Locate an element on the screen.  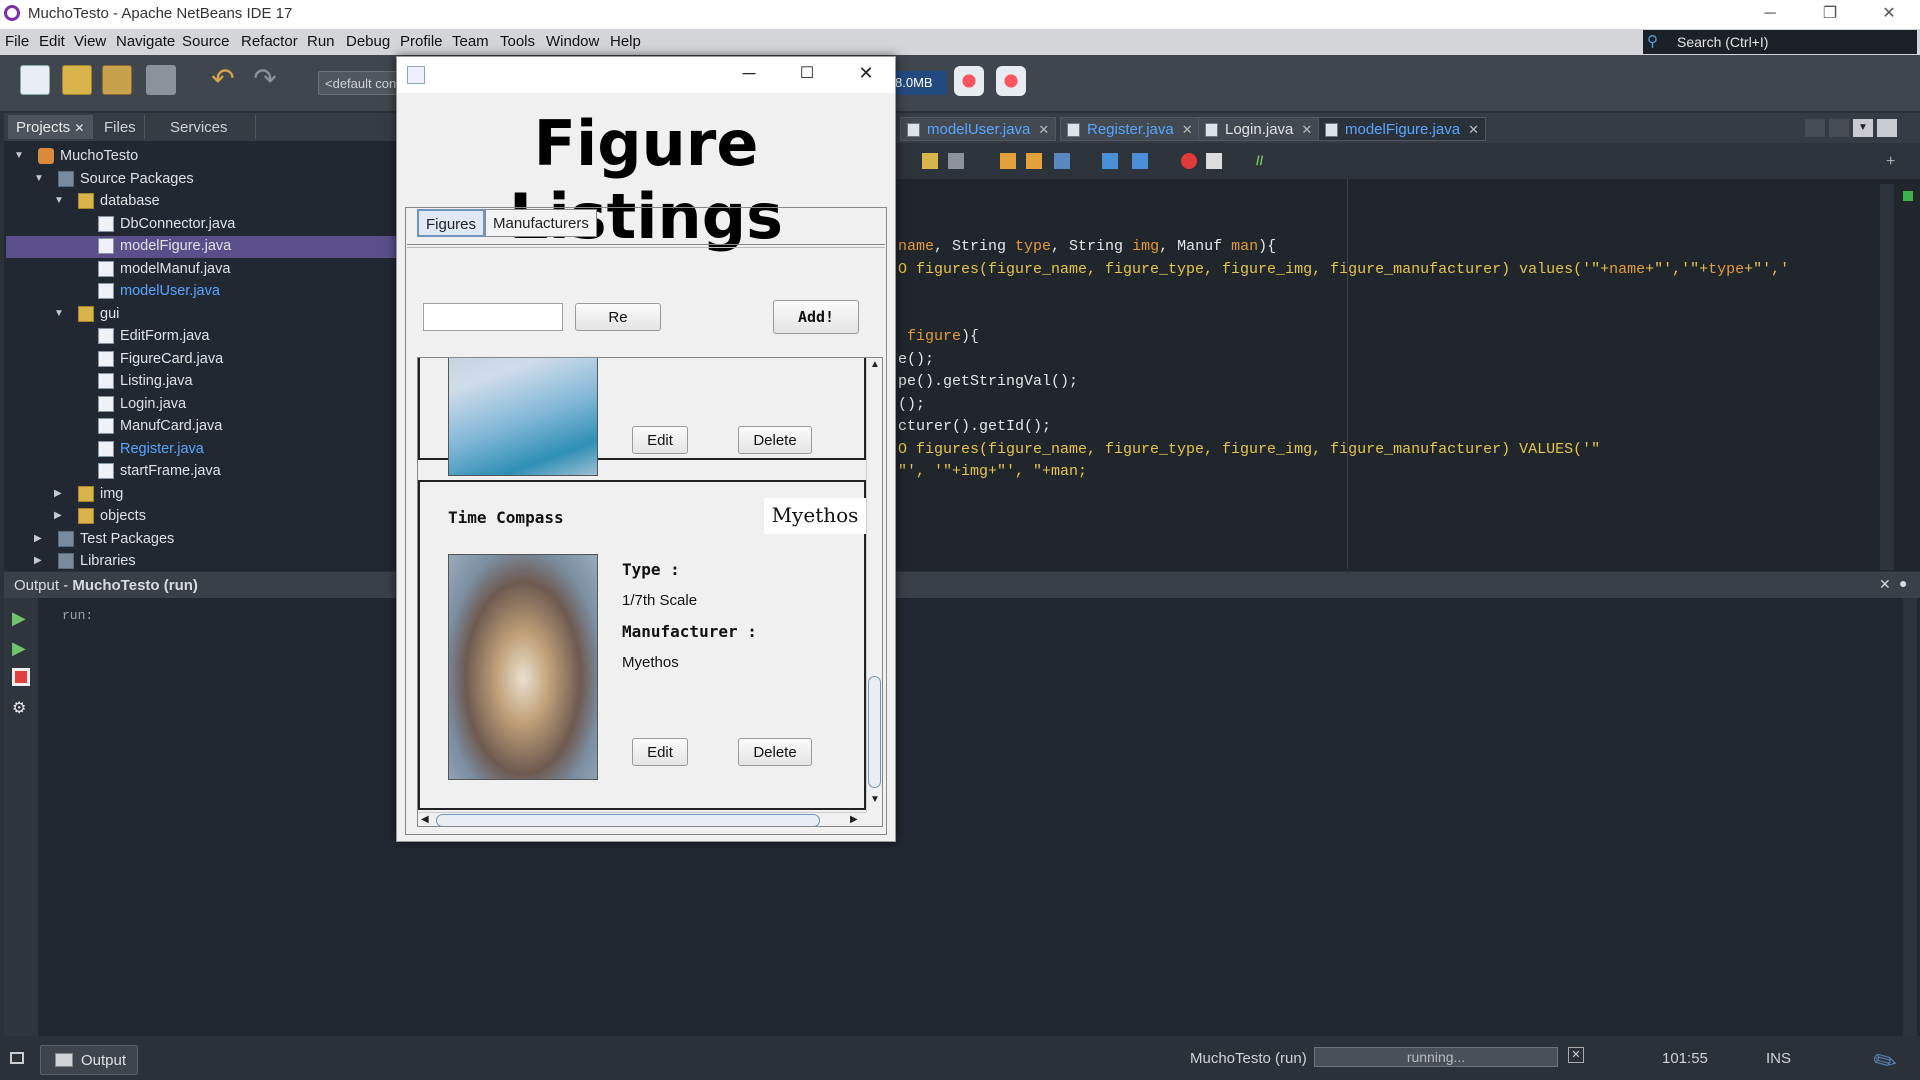
add-button: Add! is located at coordinates (816, 317).